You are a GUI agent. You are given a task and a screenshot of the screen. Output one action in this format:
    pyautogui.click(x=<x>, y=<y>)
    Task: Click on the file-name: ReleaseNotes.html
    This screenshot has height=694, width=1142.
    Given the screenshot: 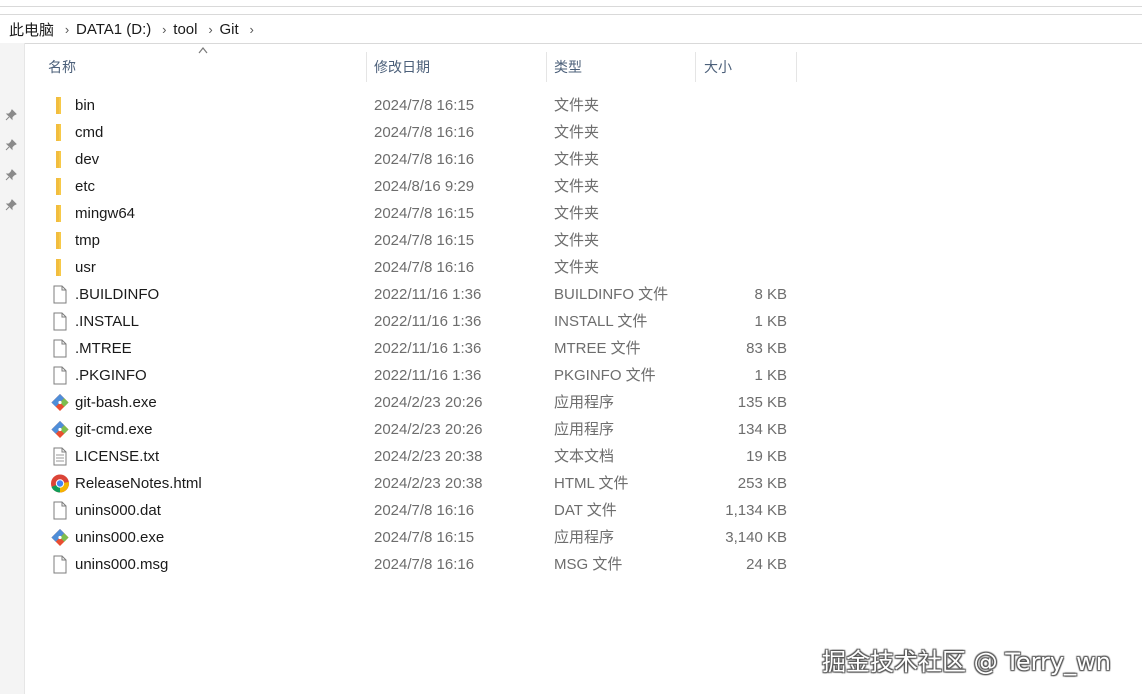 What is the action you would take?
    pyautogui.click(x=138, y=483)
    